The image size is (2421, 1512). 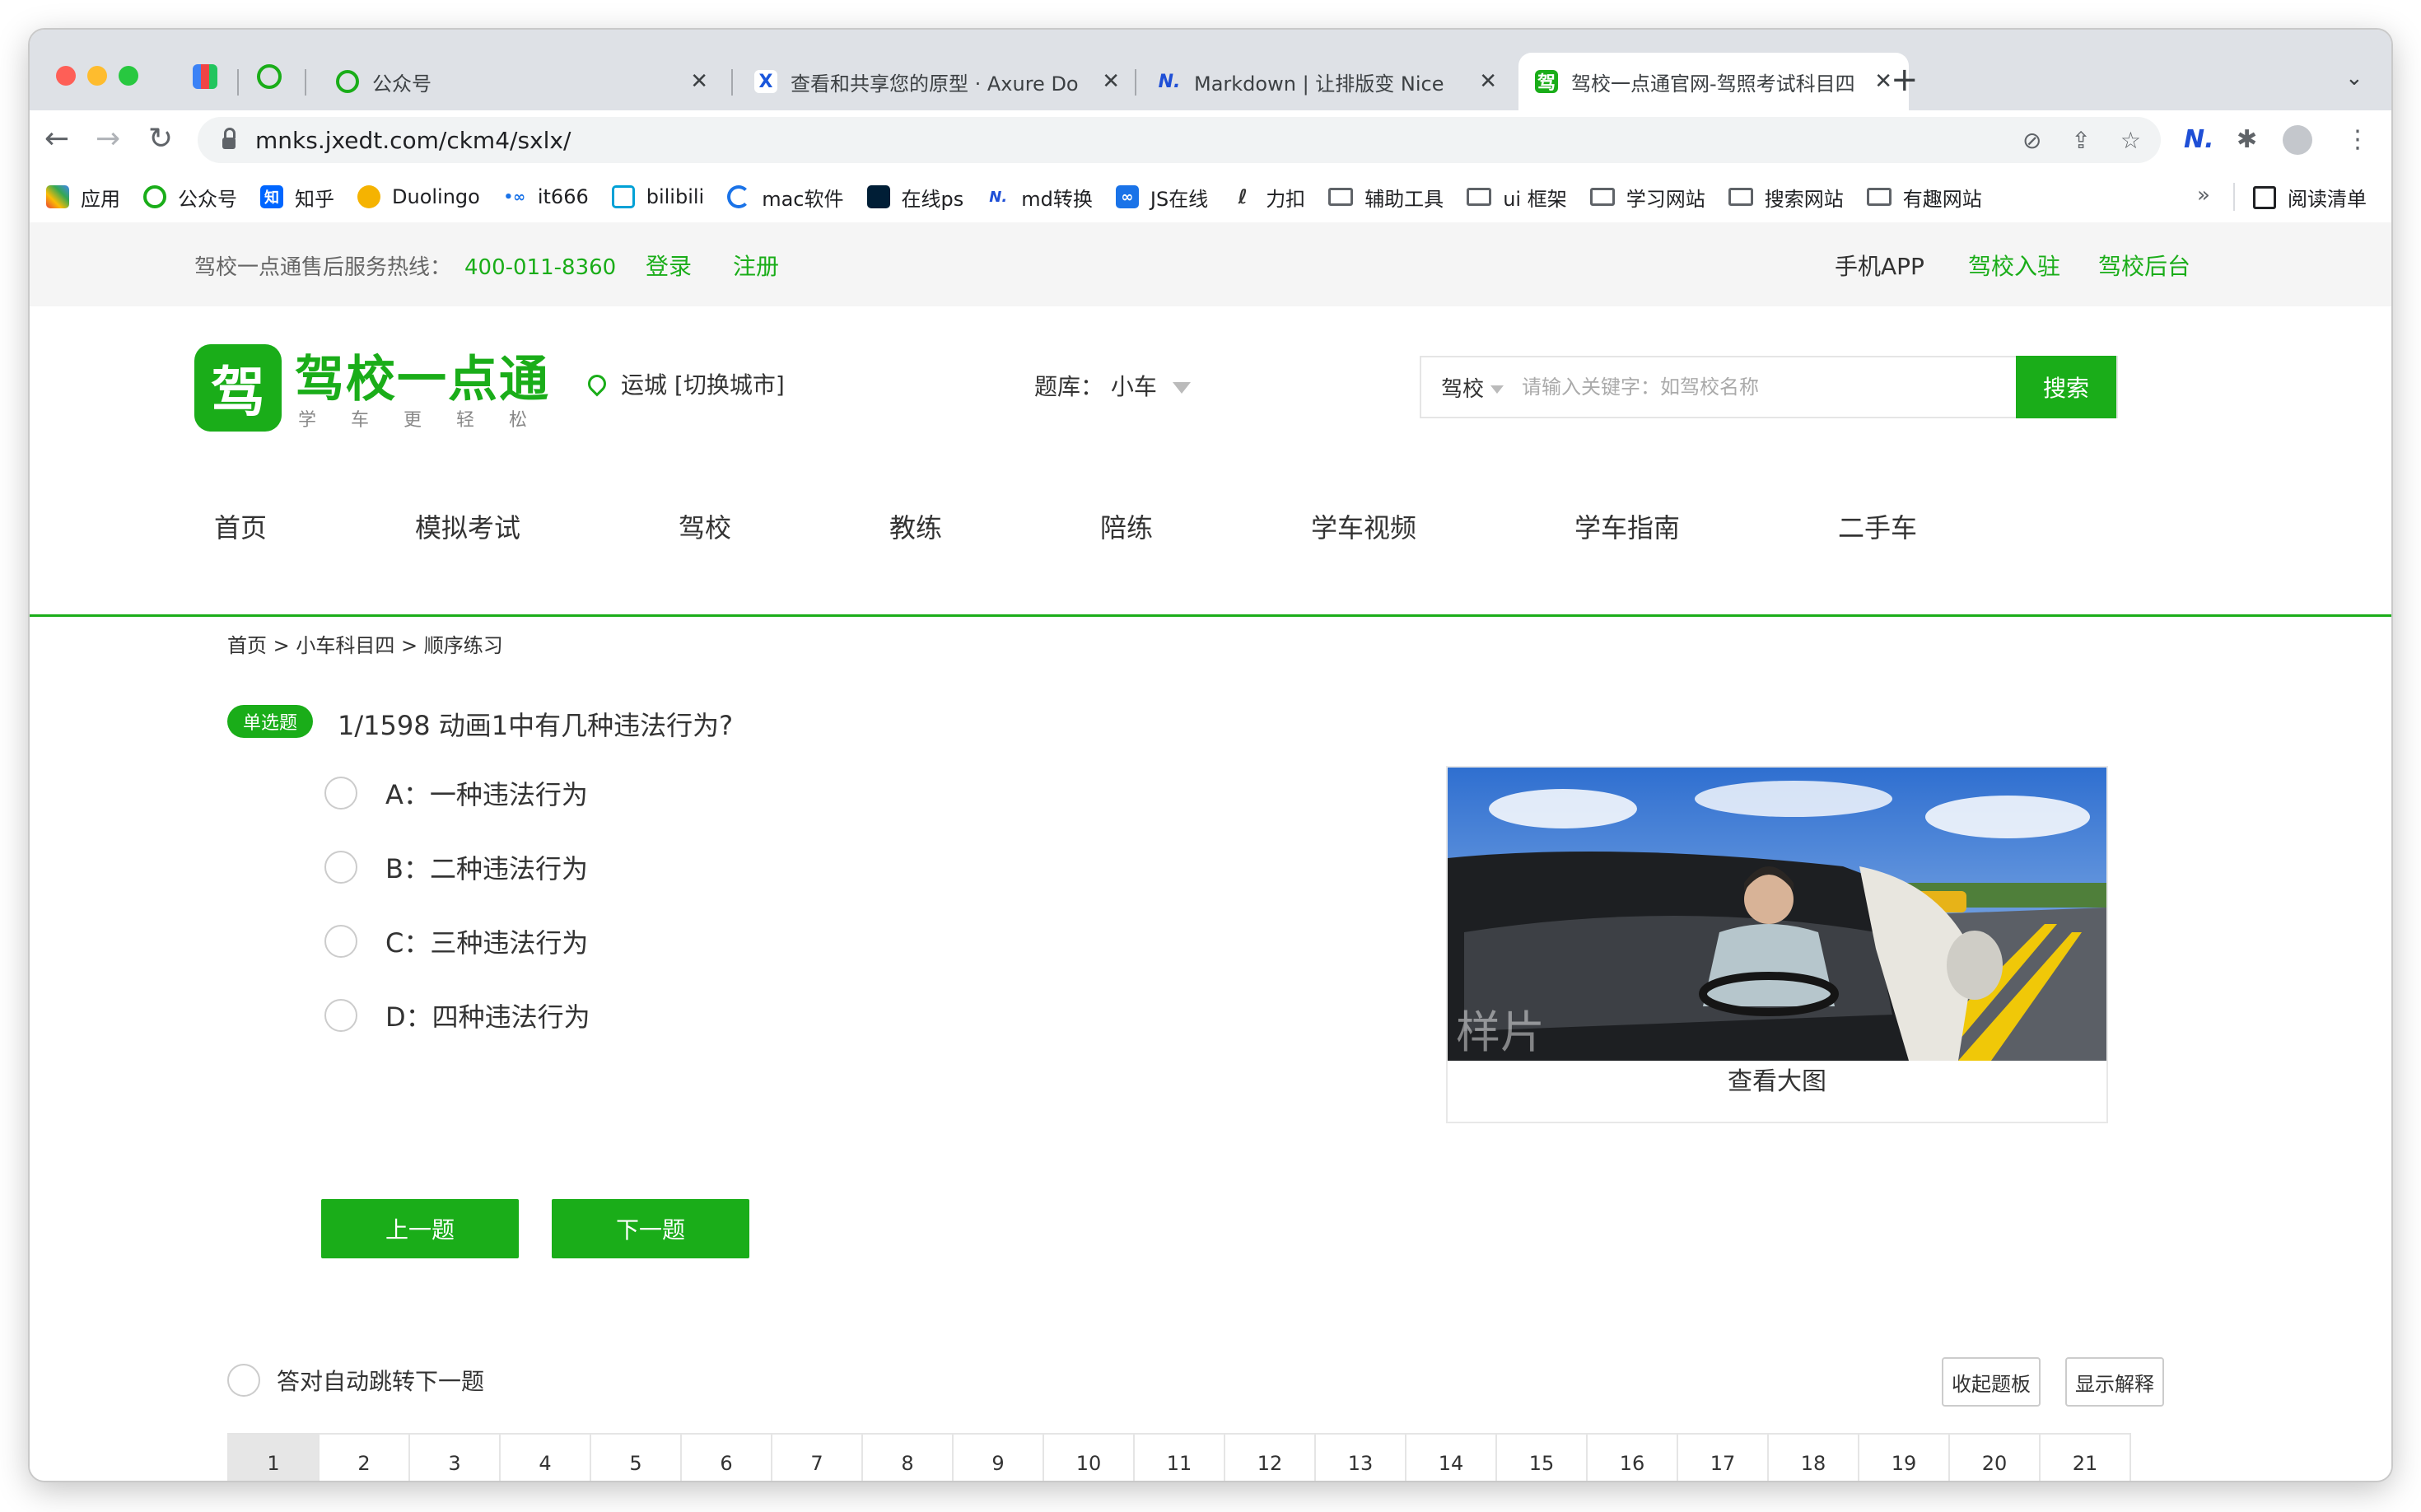 I want to click on next-question-button: 下一题, so click(x=650, y=1228).